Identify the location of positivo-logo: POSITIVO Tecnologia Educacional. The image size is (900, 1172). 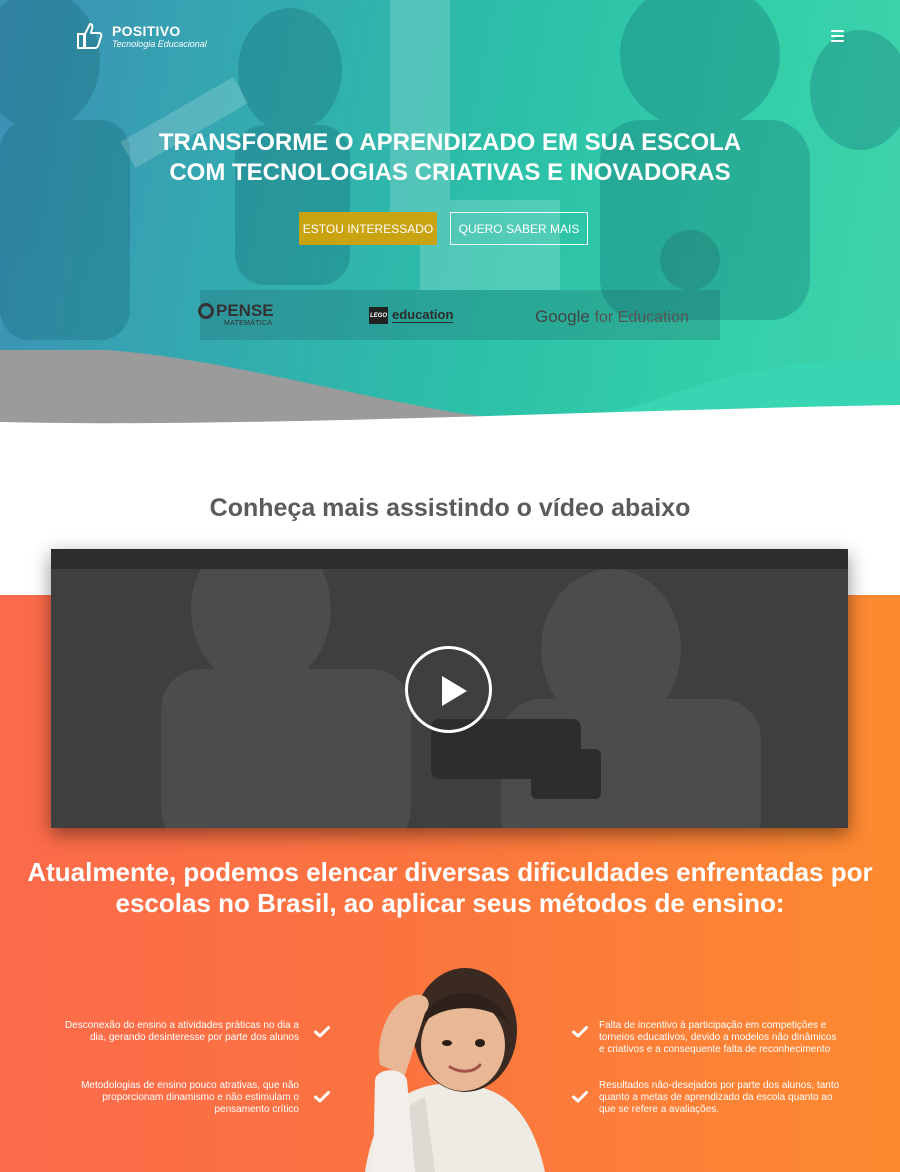
(140, 36).